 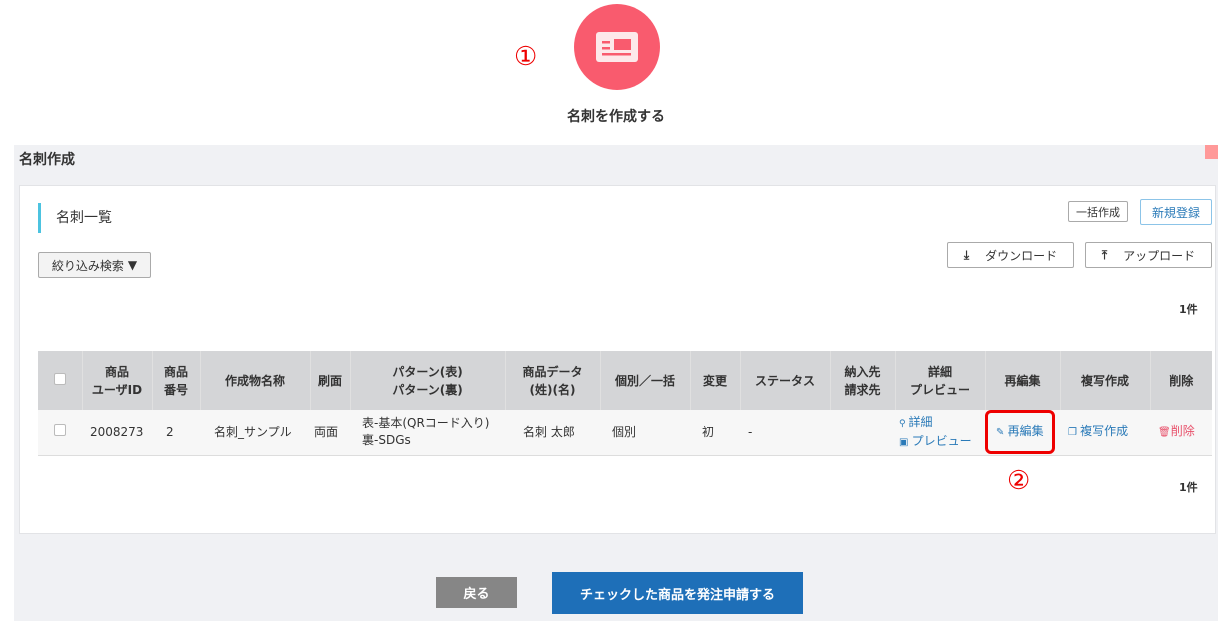 I want to click on pattern-back: 裏-SDGs, so click(x=386, y=440).